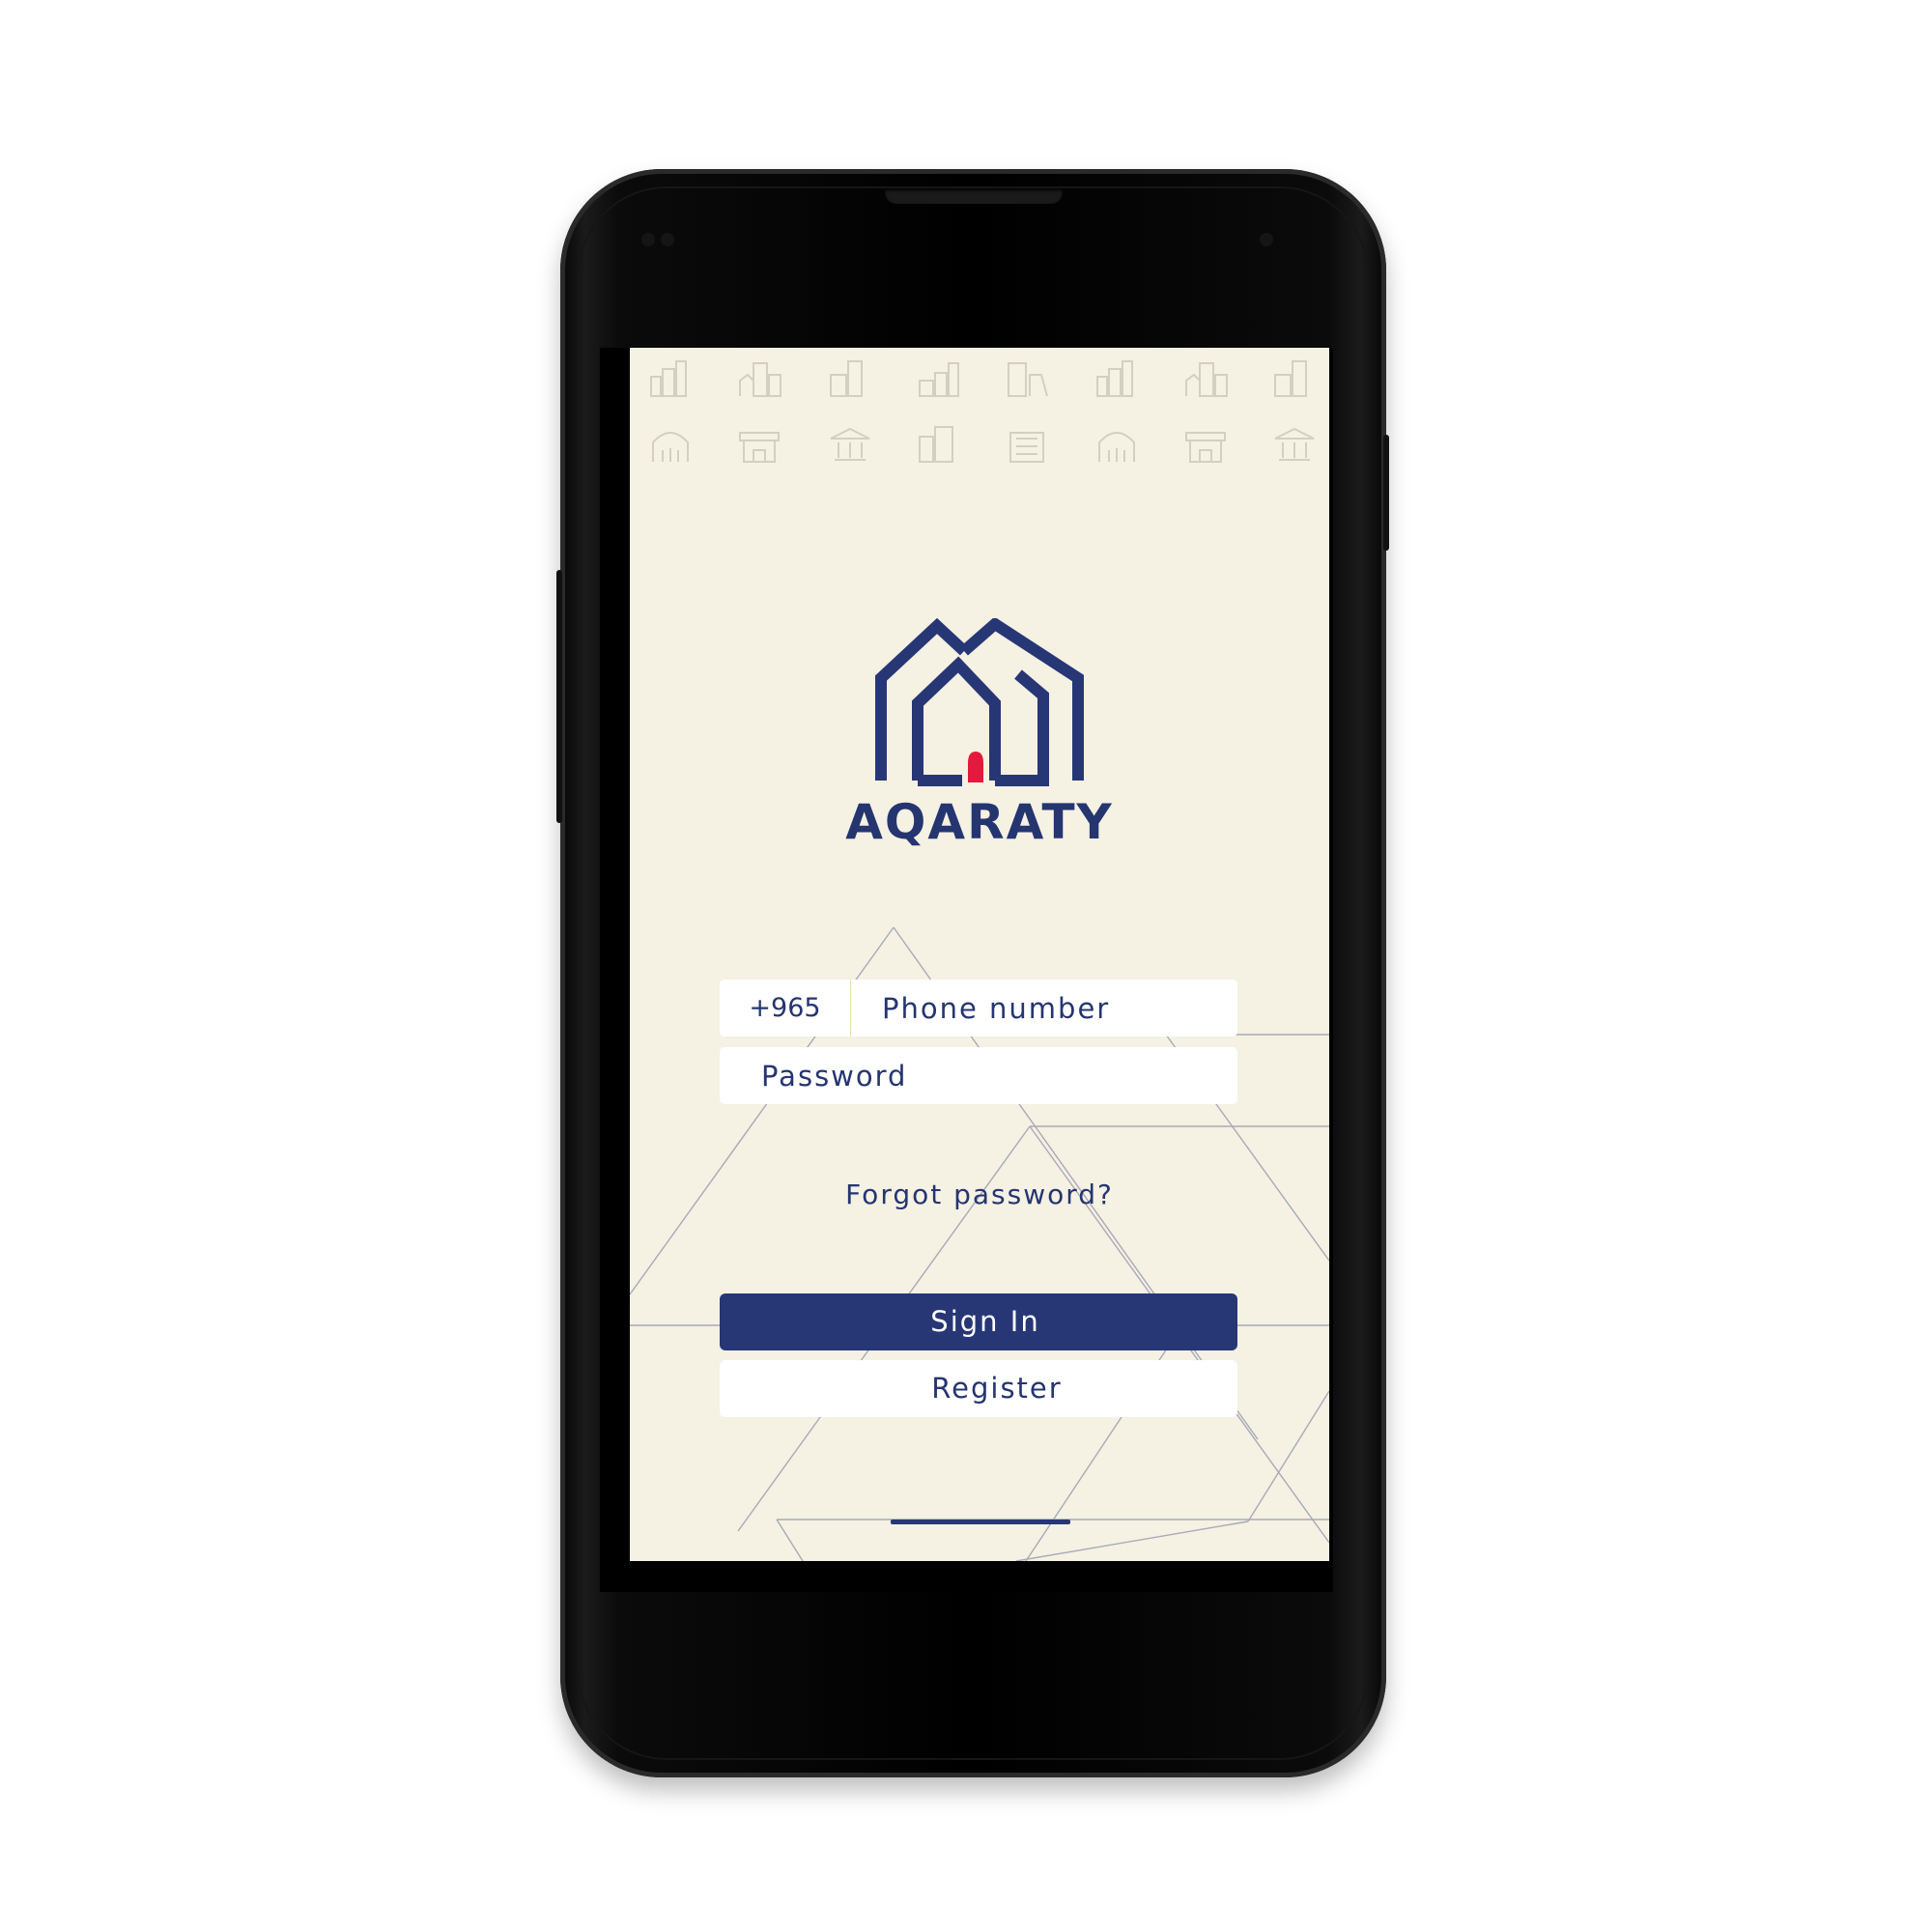 The height and width of the screenshot is (1932, 1932). I want to click on front-camera, so click(1266, 239).